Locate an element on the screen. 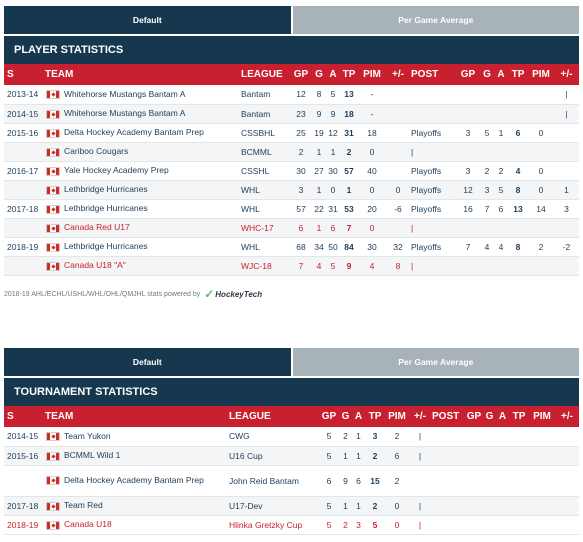 The height and width of the screenshot is (542, 583). stat-cell-gp: 2 is located at coordinates (301, 152).